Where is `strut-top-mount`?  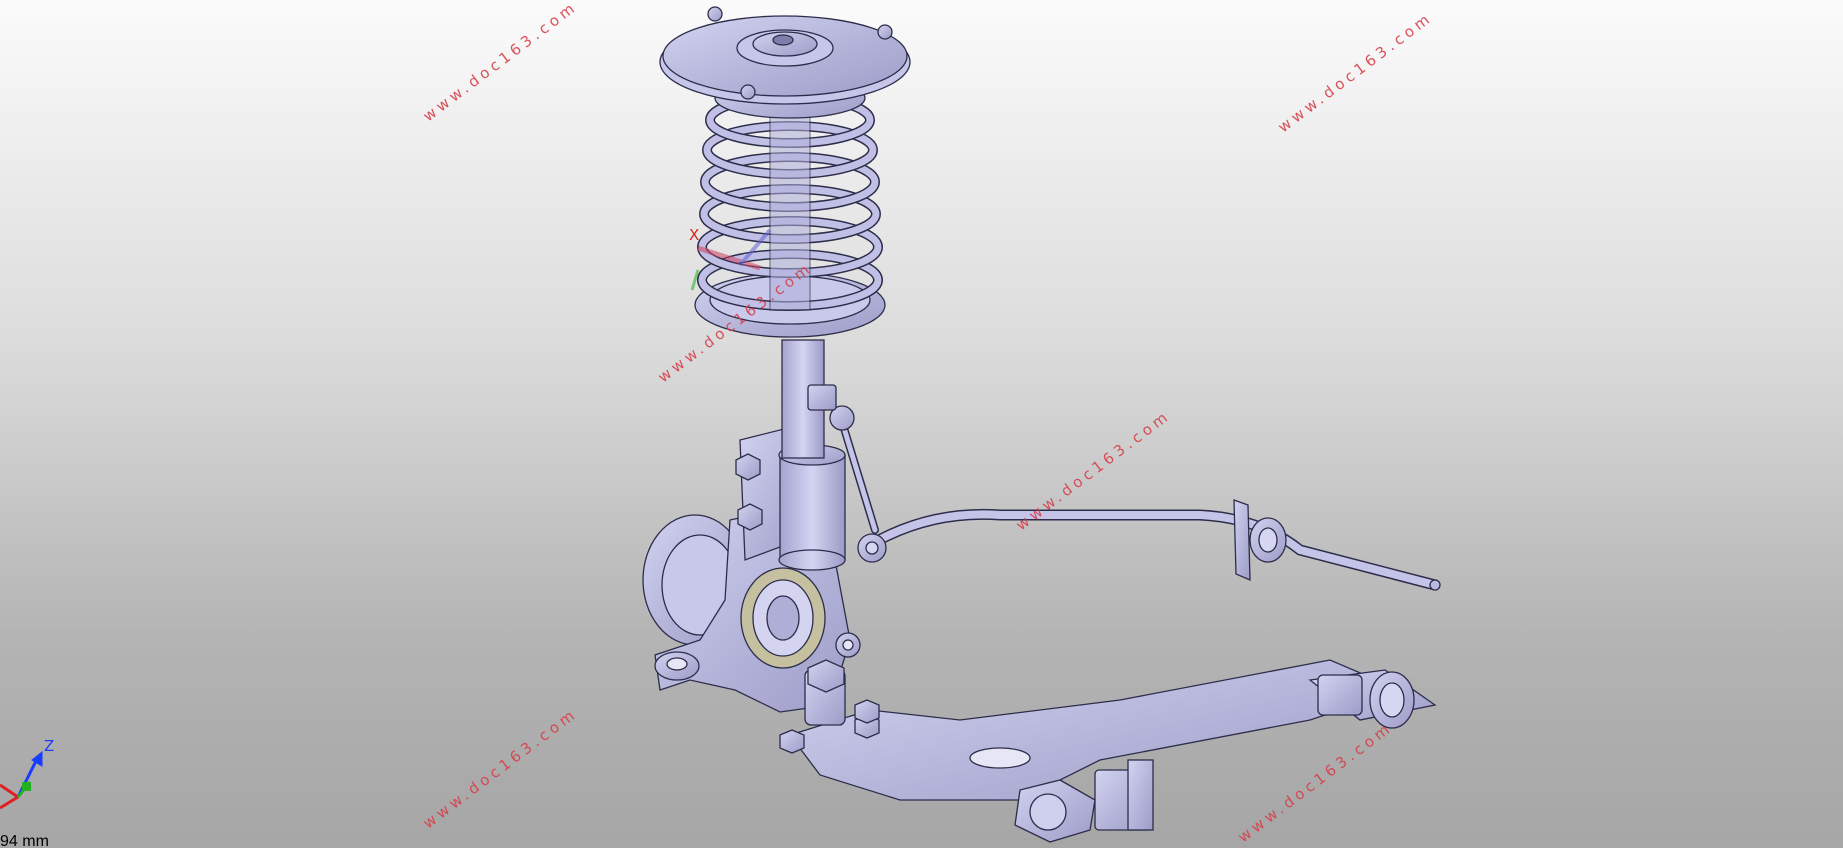 strut-top-mount is located at coordinates (785, 55).